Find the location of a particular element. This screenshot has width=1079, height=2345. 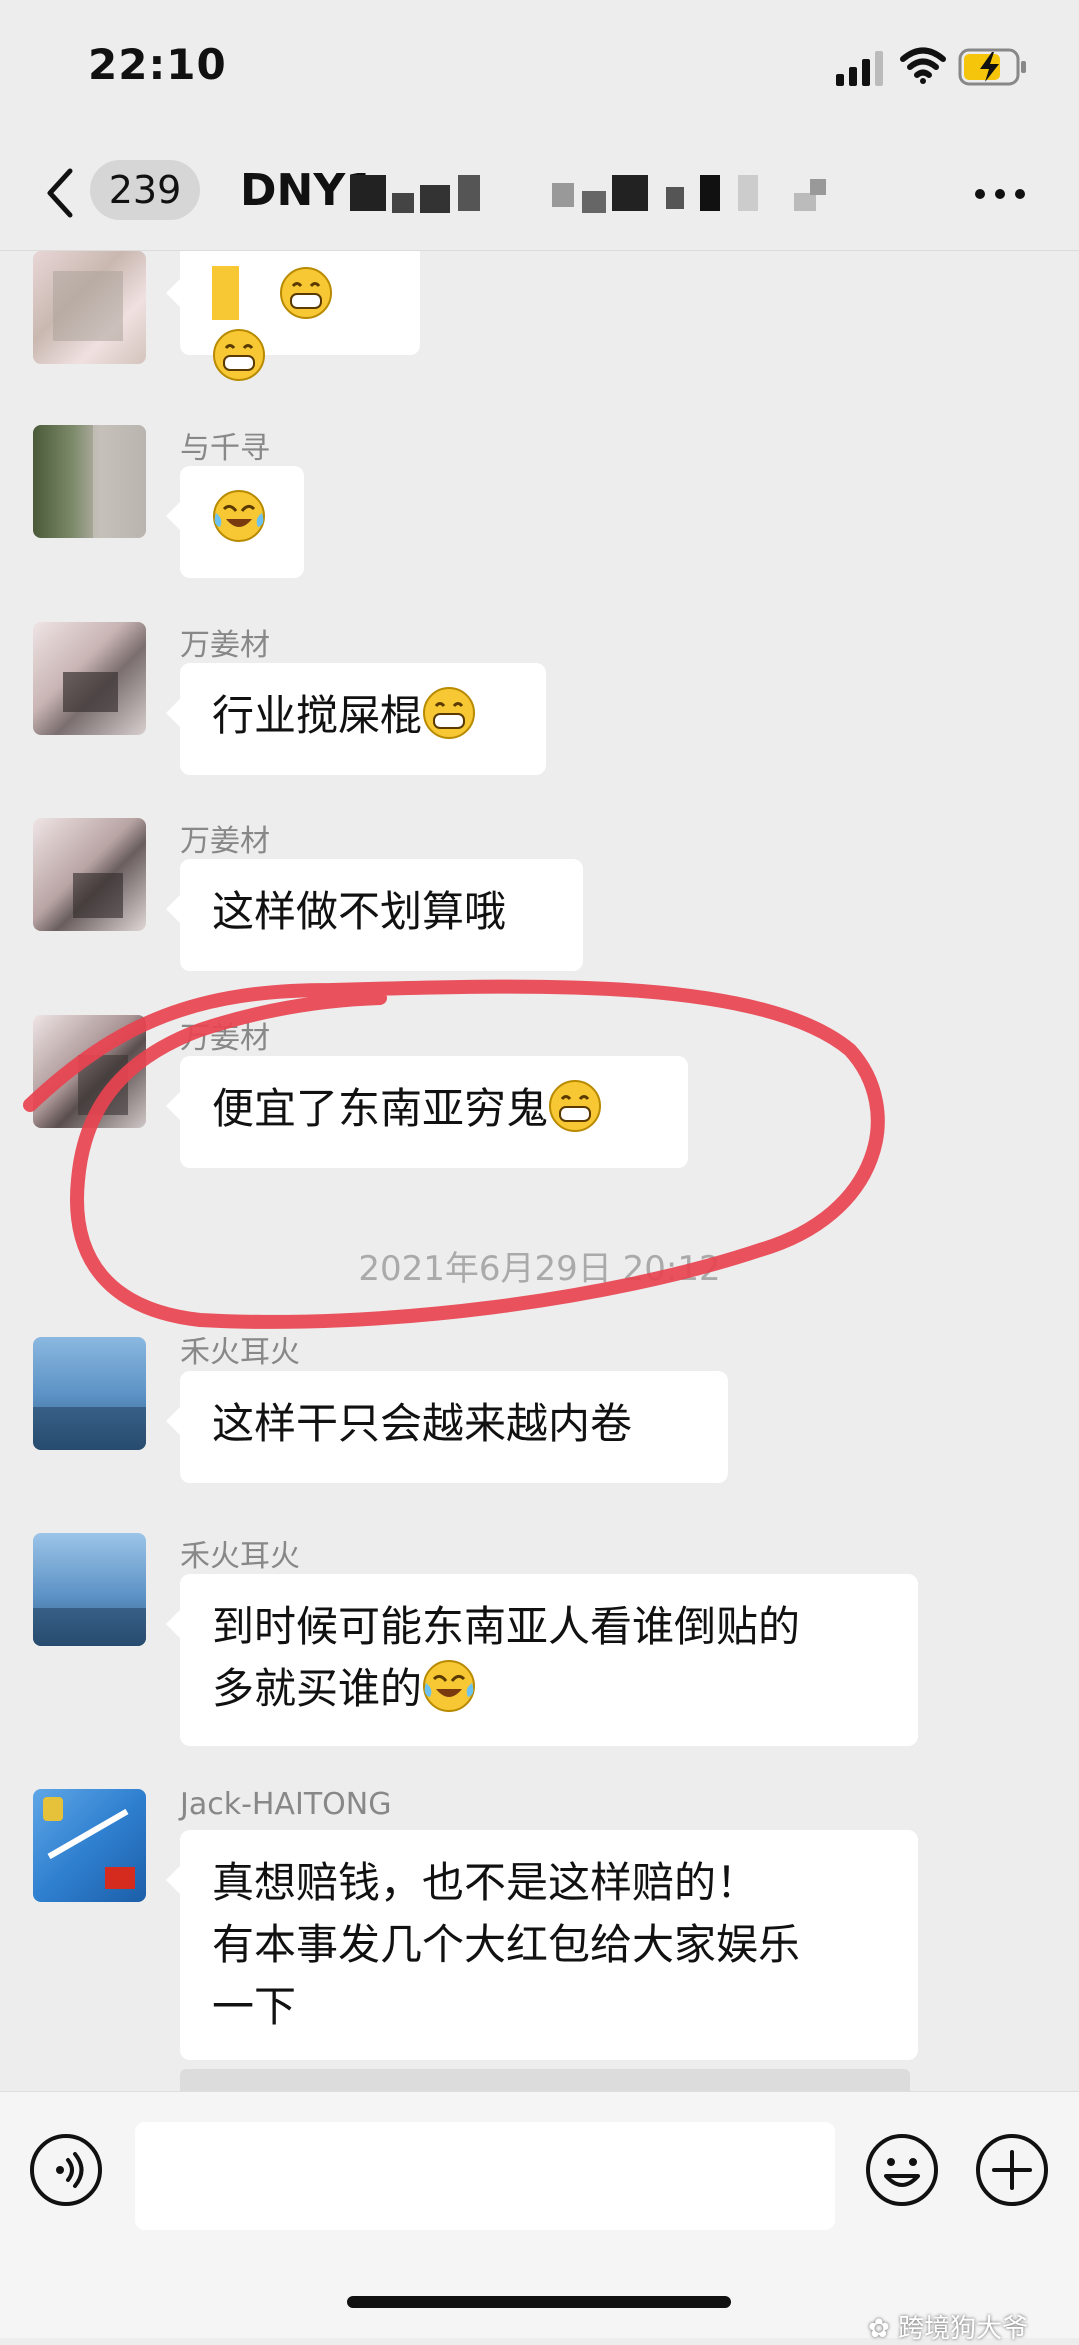

message-text: 便宜了东南亚穷鬼 is located at coordinates (380, 1108).